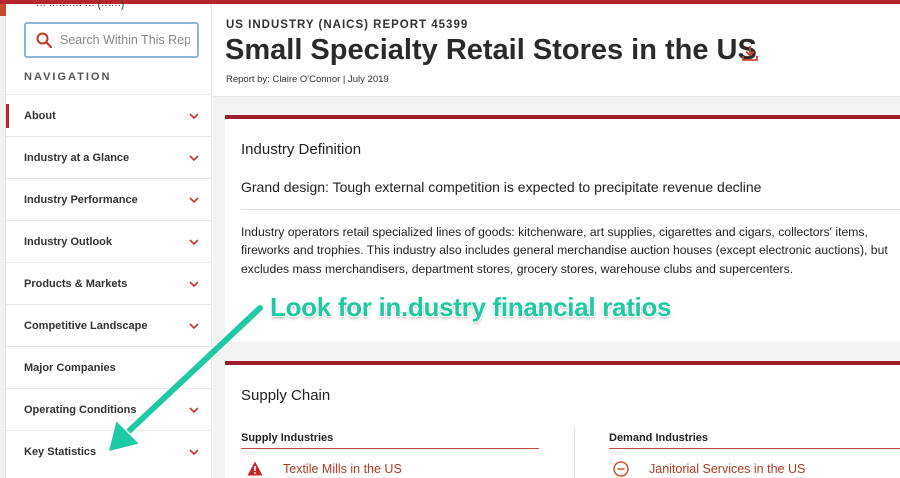  I want to click on warning-icon, so click(255, 468).